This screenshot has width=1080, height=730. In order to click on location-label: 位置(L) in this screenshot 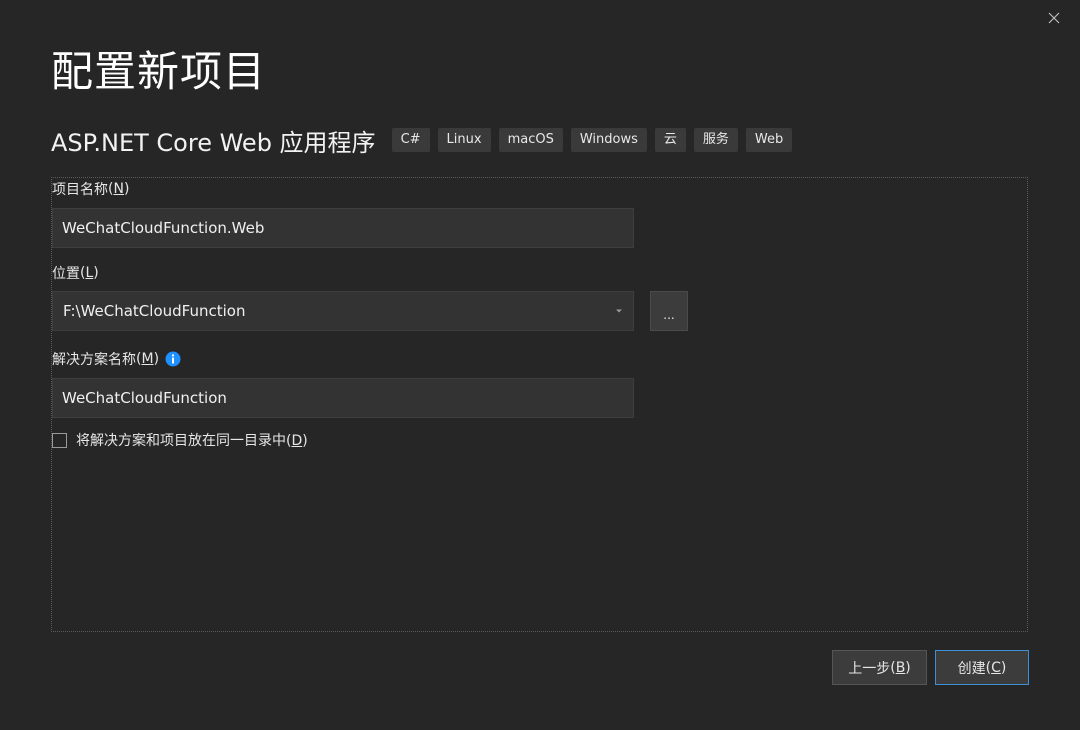, I will do `click(75, 273)`.